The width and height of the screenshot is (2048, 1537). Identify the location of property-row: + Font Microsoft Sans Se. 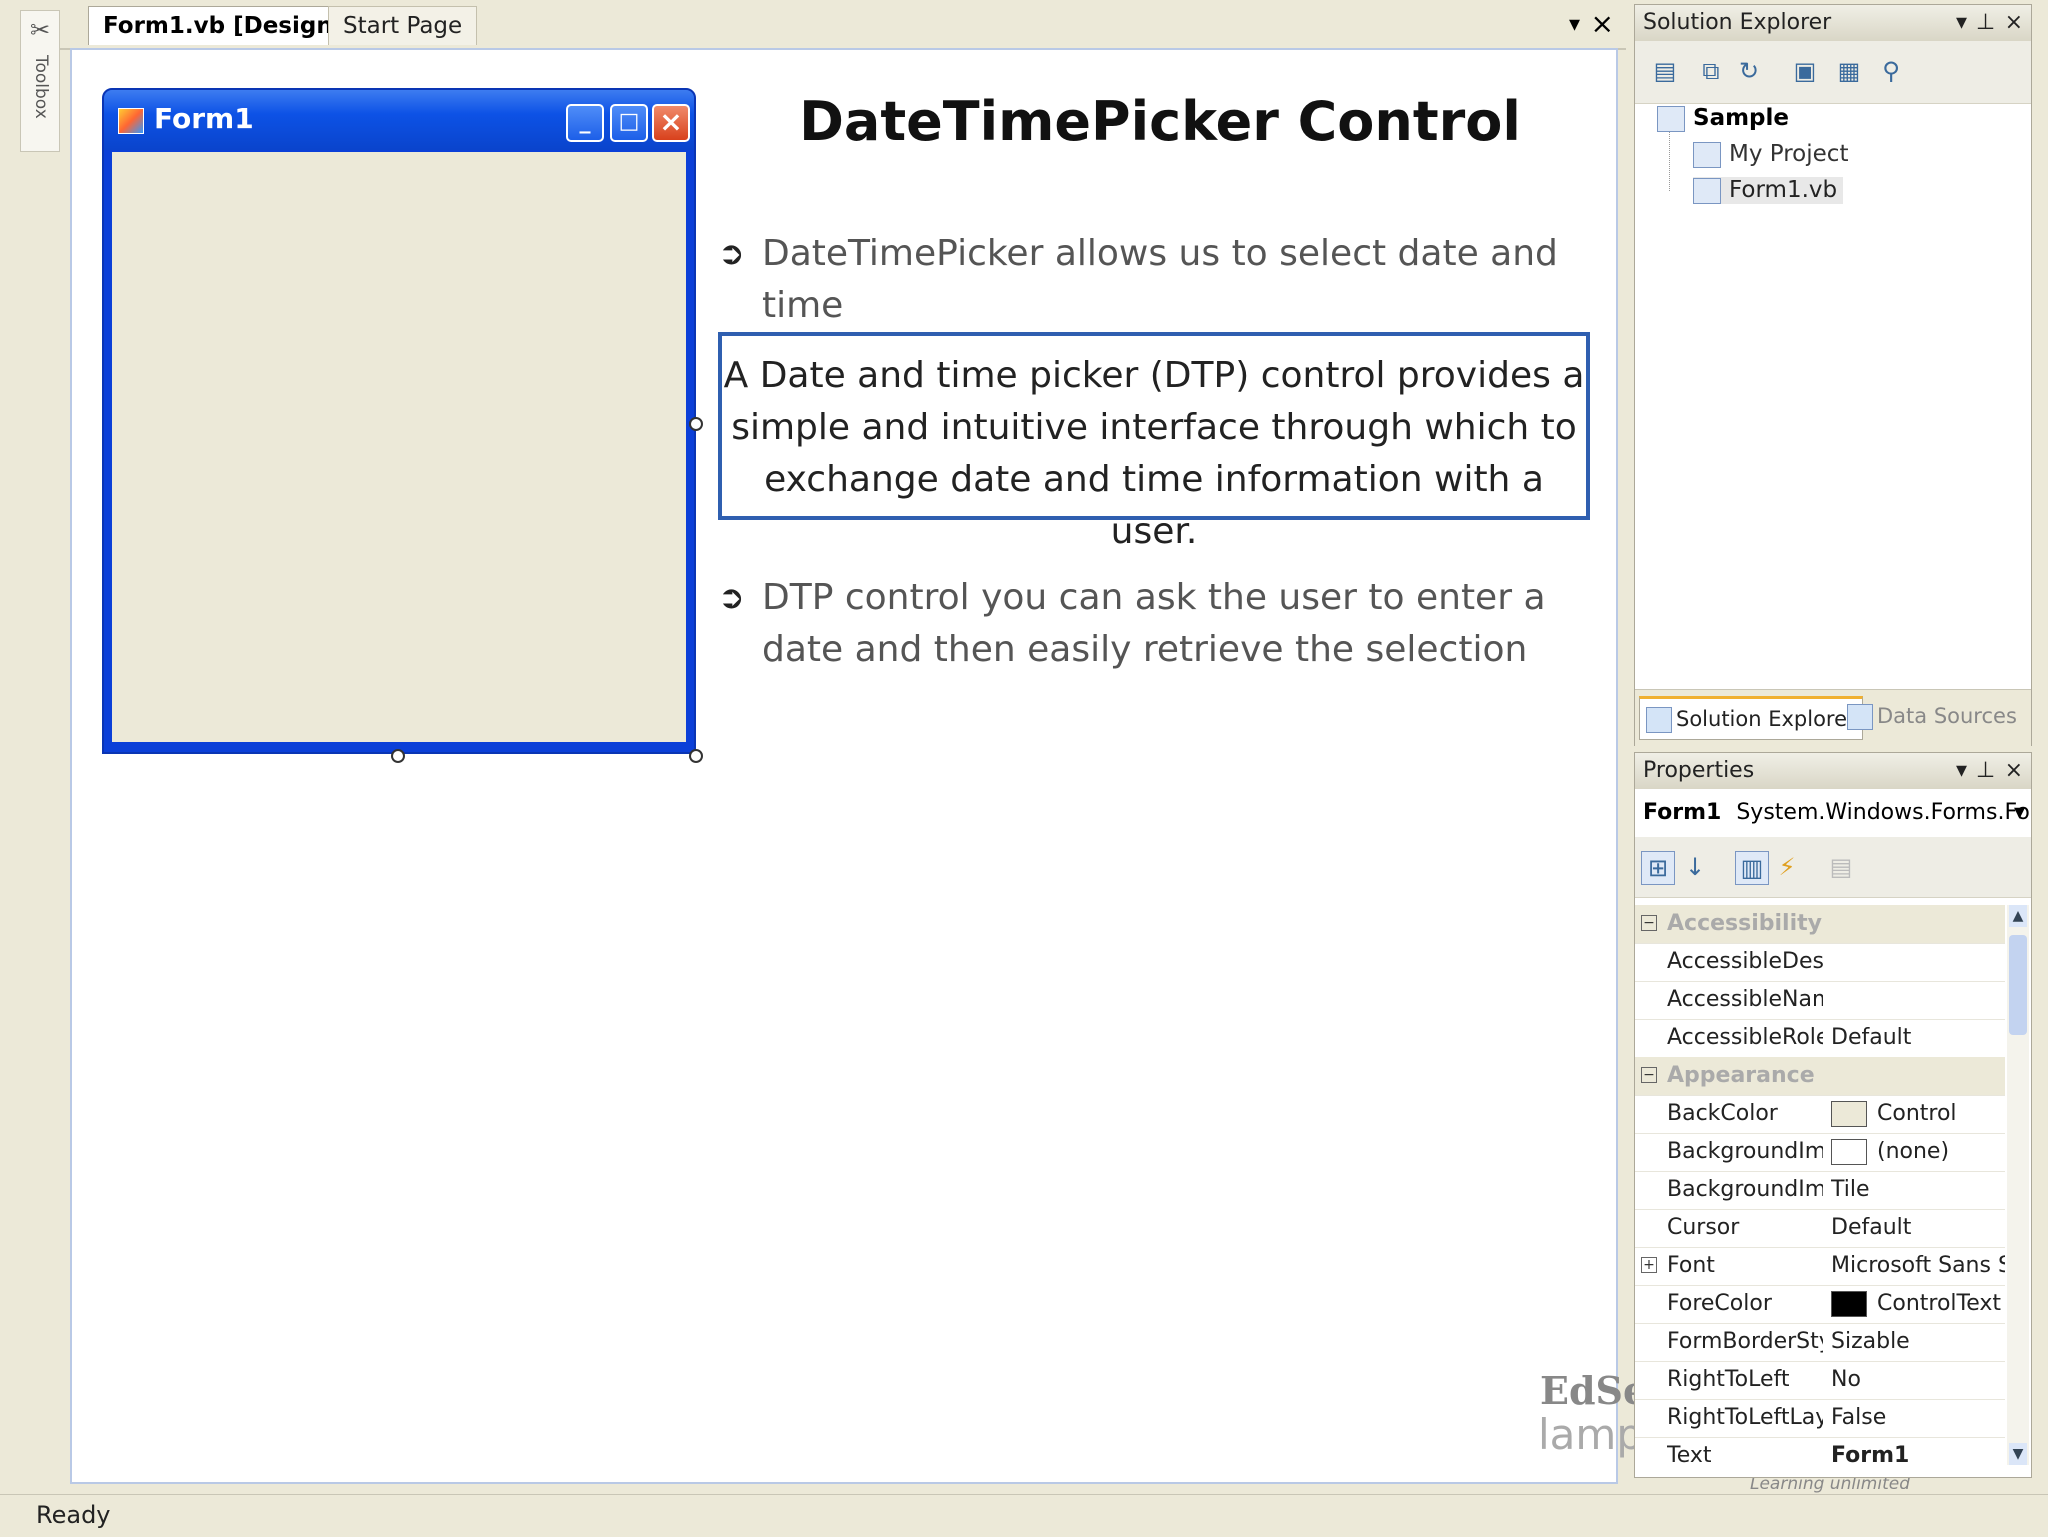
(1820, 1266).